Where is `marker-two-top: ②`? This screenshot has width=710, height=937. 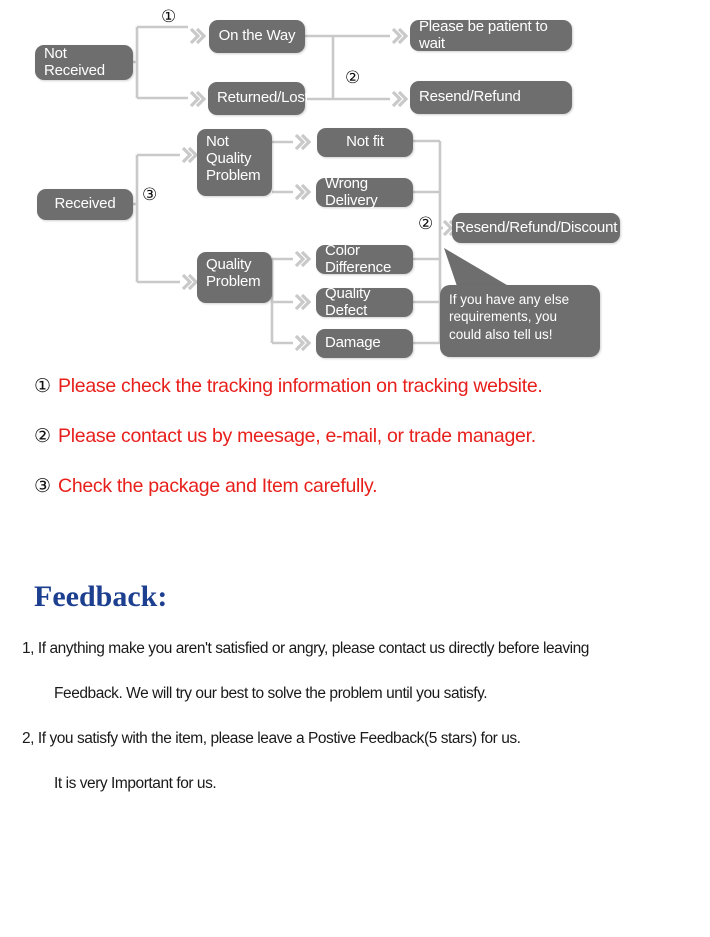 marker-two-top: ② is located at coordinates (353, 78).